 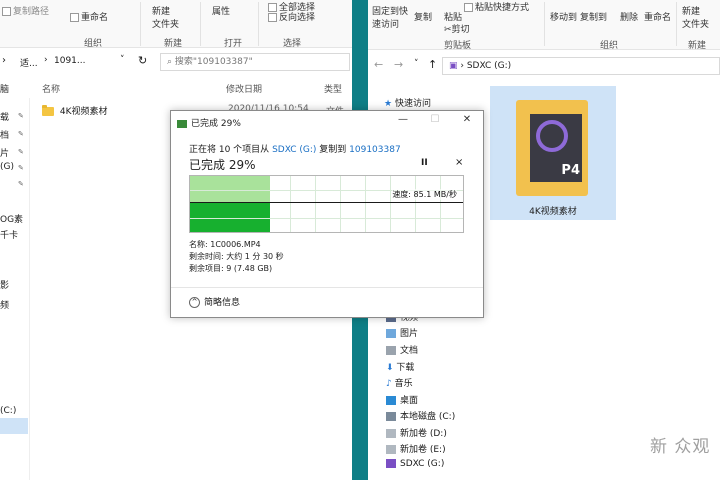 I want to click on nav-fragment: (G), so click(x=7, y=167).